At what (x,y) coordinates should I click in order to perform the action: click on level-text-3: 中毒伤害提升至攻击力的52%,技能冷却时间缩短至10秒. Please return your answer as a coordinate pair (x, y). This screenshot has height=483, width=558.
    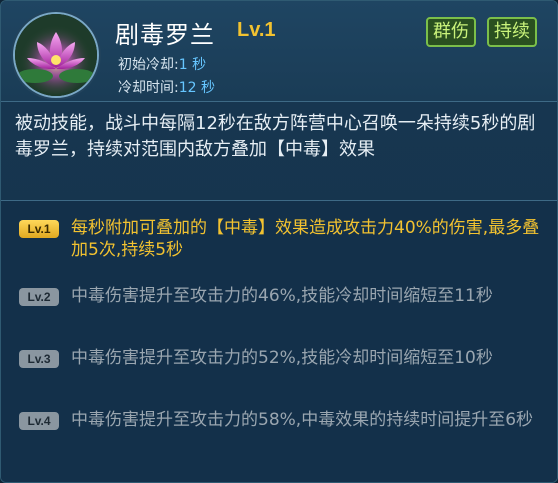
    Looking at the image, I should click on (282, 358).